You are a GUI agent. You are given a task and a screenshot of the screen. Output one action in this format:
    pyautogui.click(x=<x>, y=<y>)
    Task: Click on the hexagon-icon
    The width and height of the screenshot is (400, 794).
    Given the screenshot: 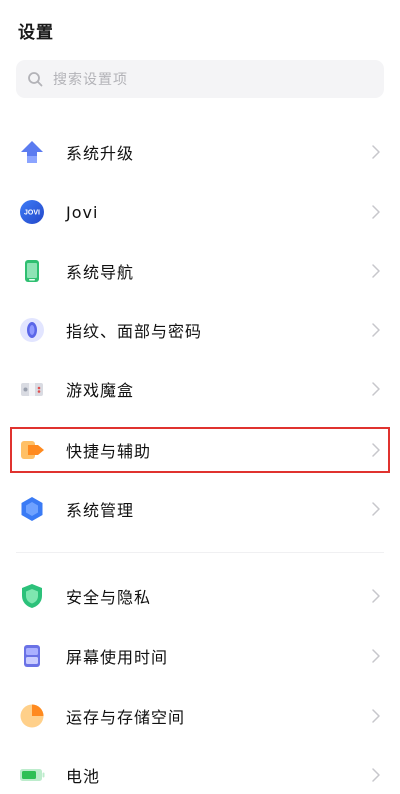 What is the action you would take?
    pyautogui.click(x=32, y=509)
    